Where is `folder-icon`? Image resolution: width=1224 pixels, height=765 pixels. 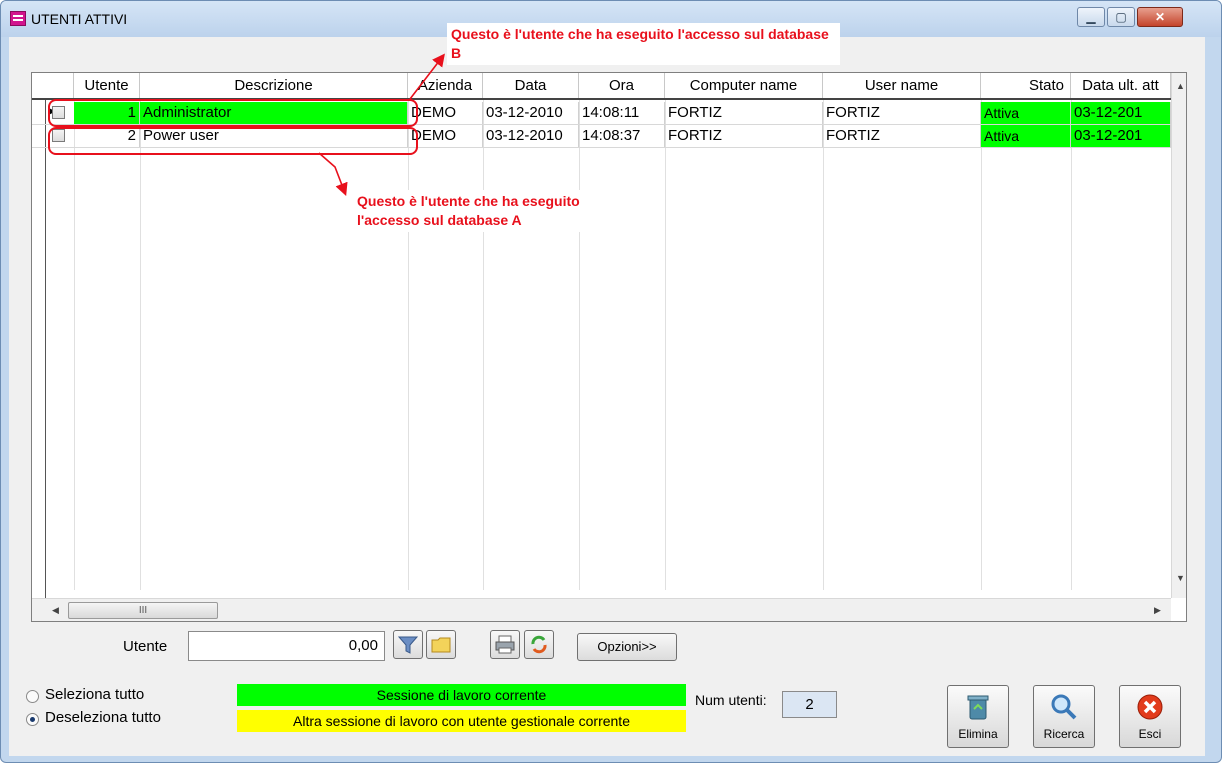
folder-icon is located at coordinates (441, 645).